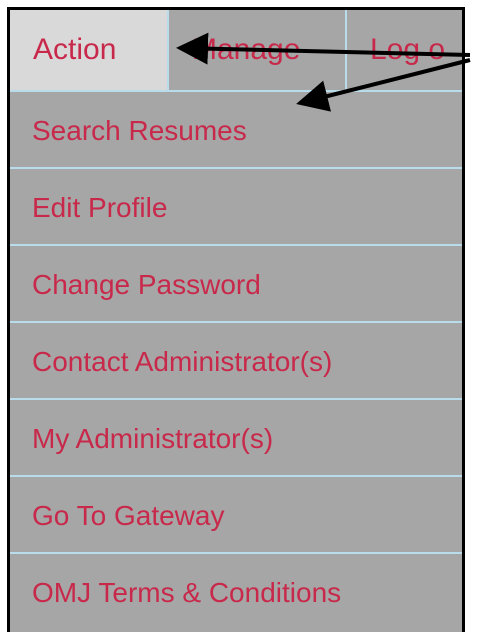  I want to click on tab-log-out: Log o, so click(403, 50).